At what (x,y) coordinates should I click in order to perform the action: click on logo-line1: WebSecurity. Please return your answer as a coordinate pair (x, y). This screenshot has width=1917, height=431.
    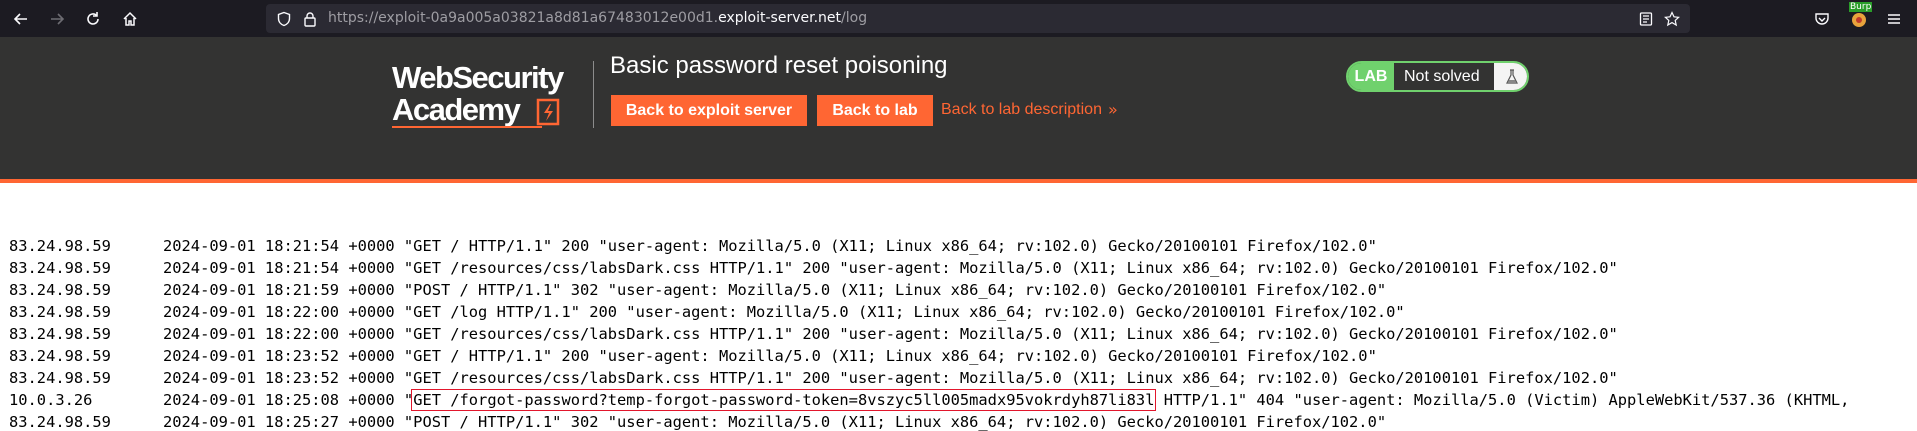
    Looking at the image, I should click on (478, 77).